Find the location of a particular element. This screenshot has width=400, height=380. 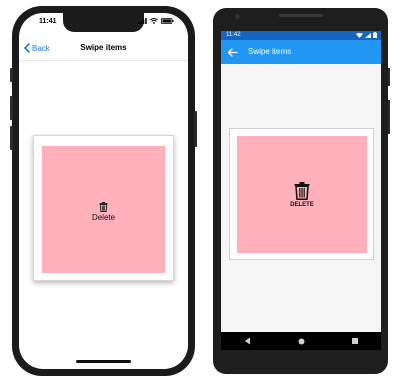

ios-delete-label: Delete is located at coordinates (103, 217).